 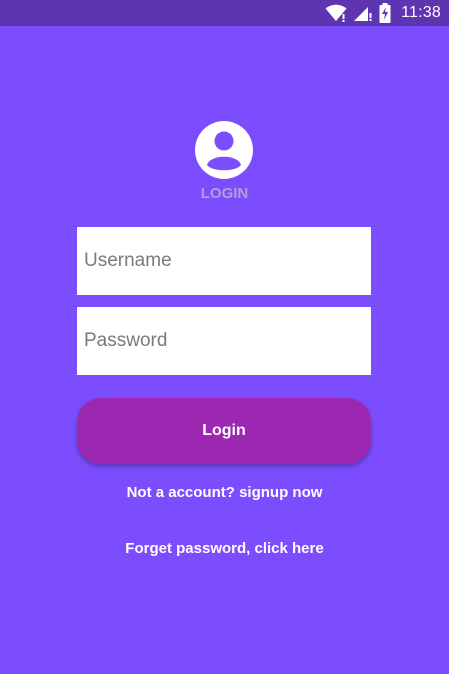 What do you see at coordinates (363, 13) in the screenshot?
I see `signal-icon` at bounding box center [363, 13].